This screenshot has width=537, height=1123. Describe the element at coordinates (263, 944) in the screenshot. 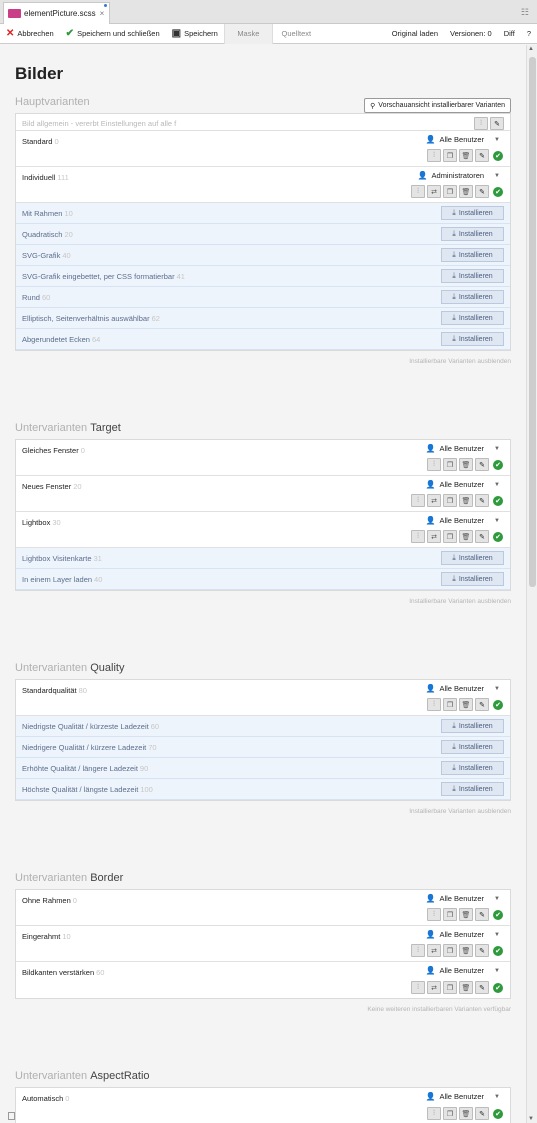

I see `variant-row: Eingerahmt 10 👤 Alle Benutzer ▼ ⫶ ⇄ ❐ 🗑 ✎ ✔` at that location.